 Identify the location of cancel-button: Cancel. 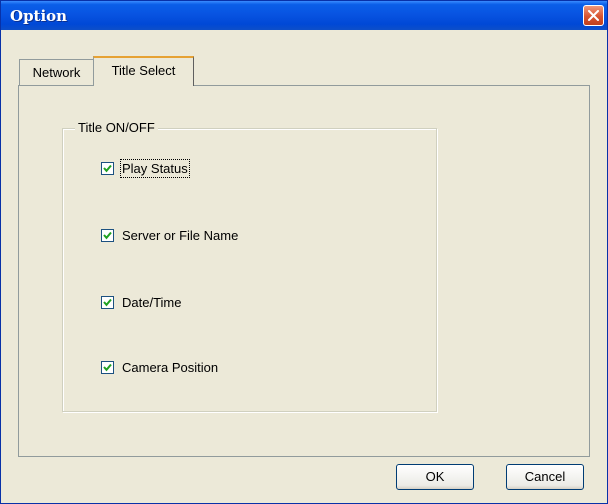
(545, 477).